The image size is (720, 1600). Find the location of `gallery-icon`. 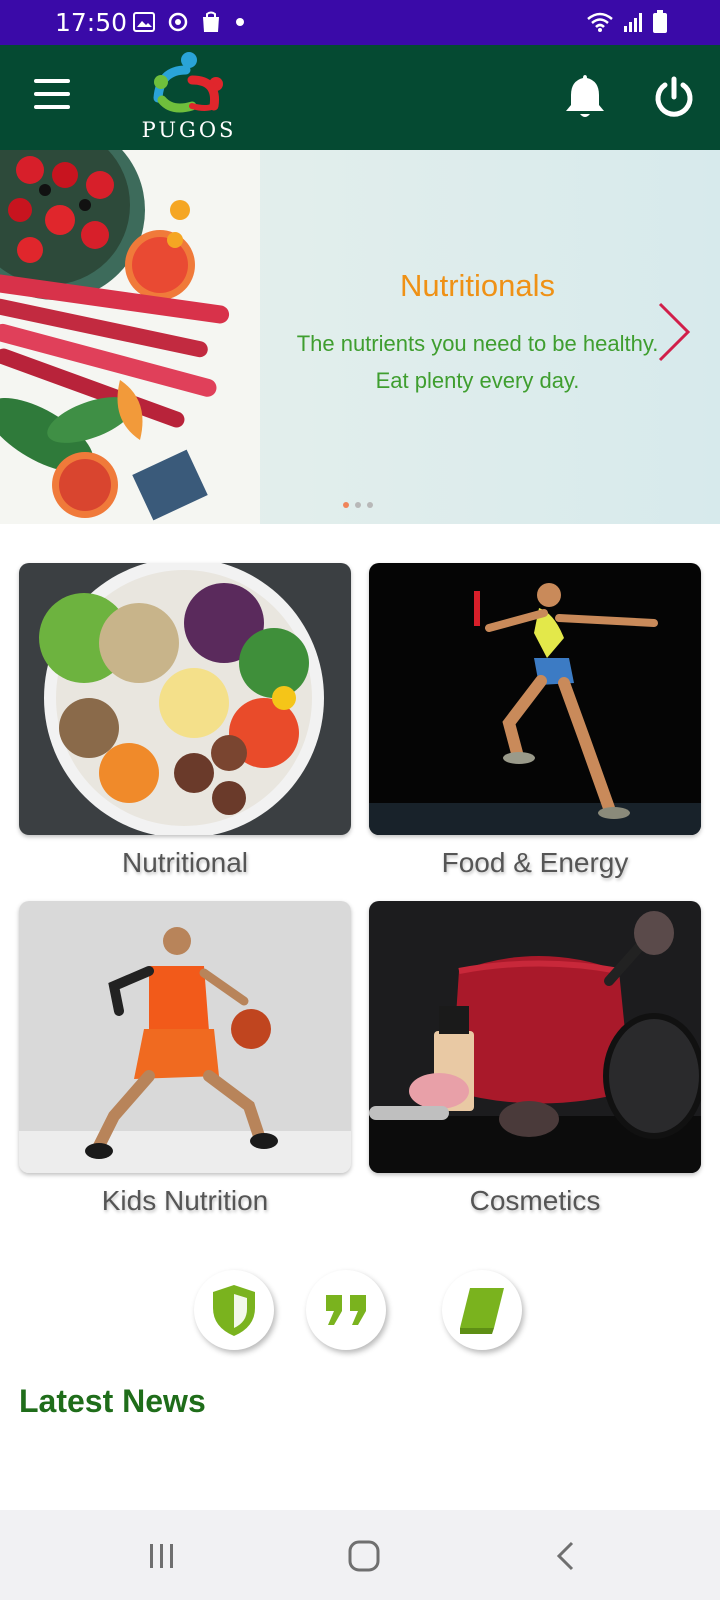

gallery-icon is located at coordinates (144, 22).